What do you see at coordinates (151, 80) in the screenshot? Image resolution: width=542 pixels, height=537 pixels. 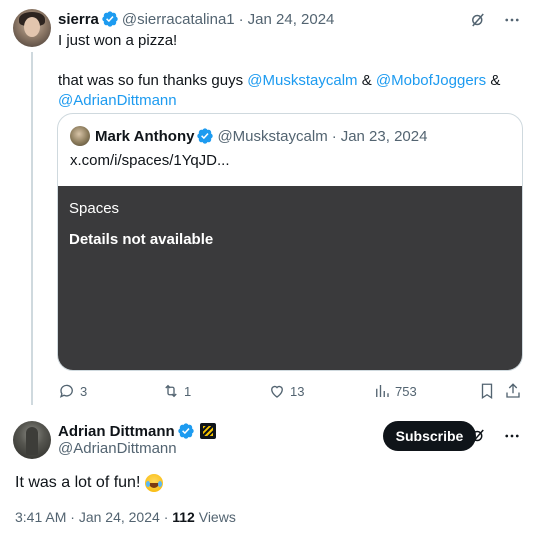 I see `text-fragment: that was so fun thanks guys` at bounding box center [151, 80].